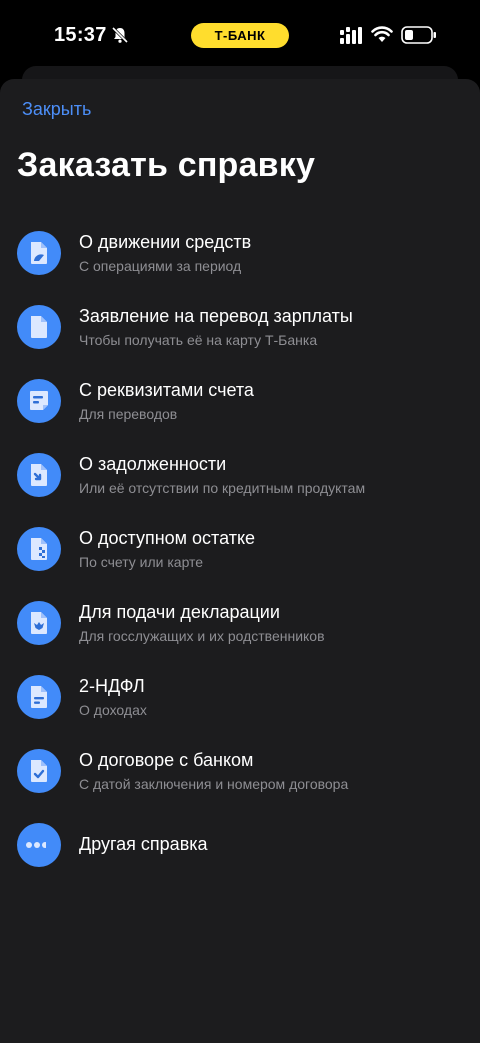 The image size is (480, 1043). Describe the element at coordinates (240, 845) in the screenshot. I see `list-item-other-certificate: Другая справка` at that location.